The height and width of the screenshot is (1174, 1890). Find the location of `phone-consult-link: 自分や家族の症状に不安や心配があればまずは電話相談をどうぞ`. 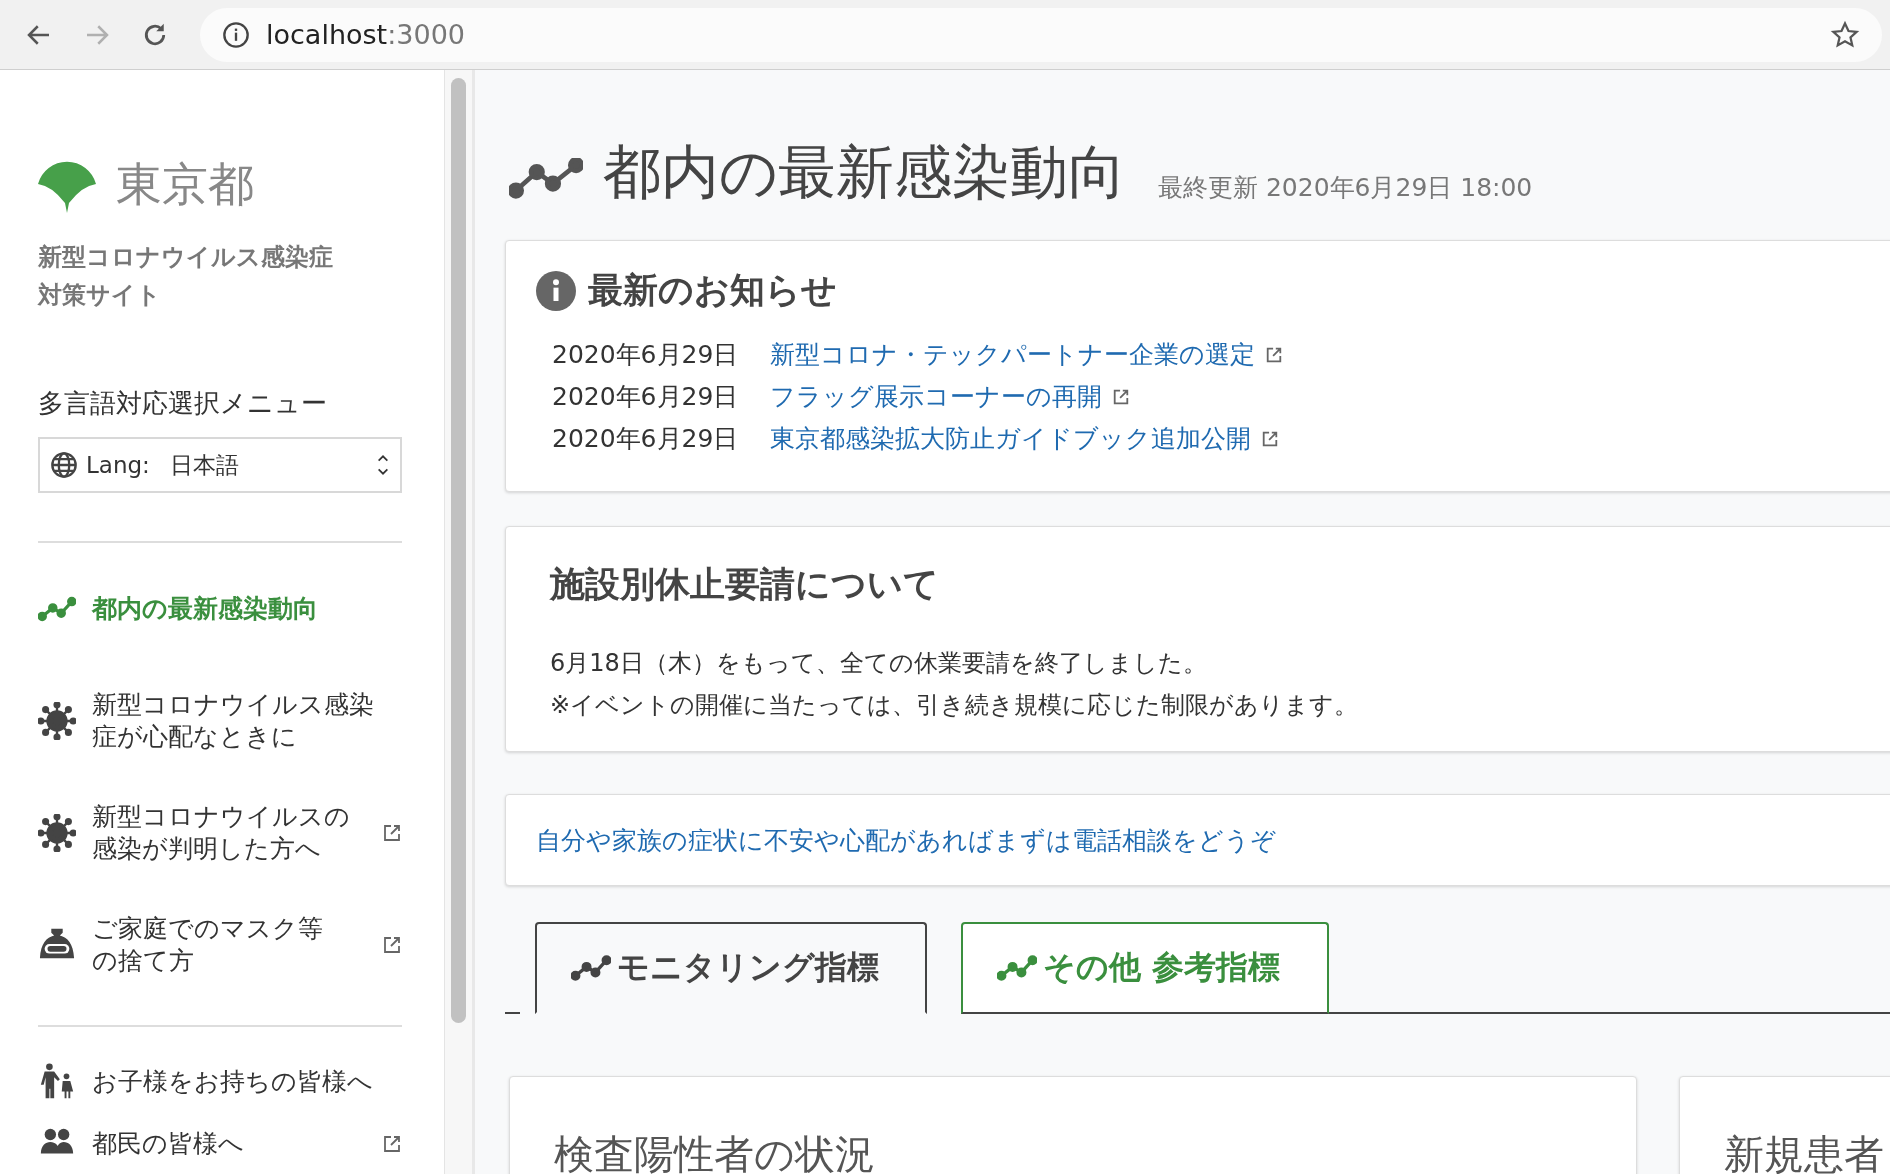

phone-consult-link: 自分や家族の症状に不安や心配があればまずは電話相談をどうぞ is located at coordinates (906, 840).